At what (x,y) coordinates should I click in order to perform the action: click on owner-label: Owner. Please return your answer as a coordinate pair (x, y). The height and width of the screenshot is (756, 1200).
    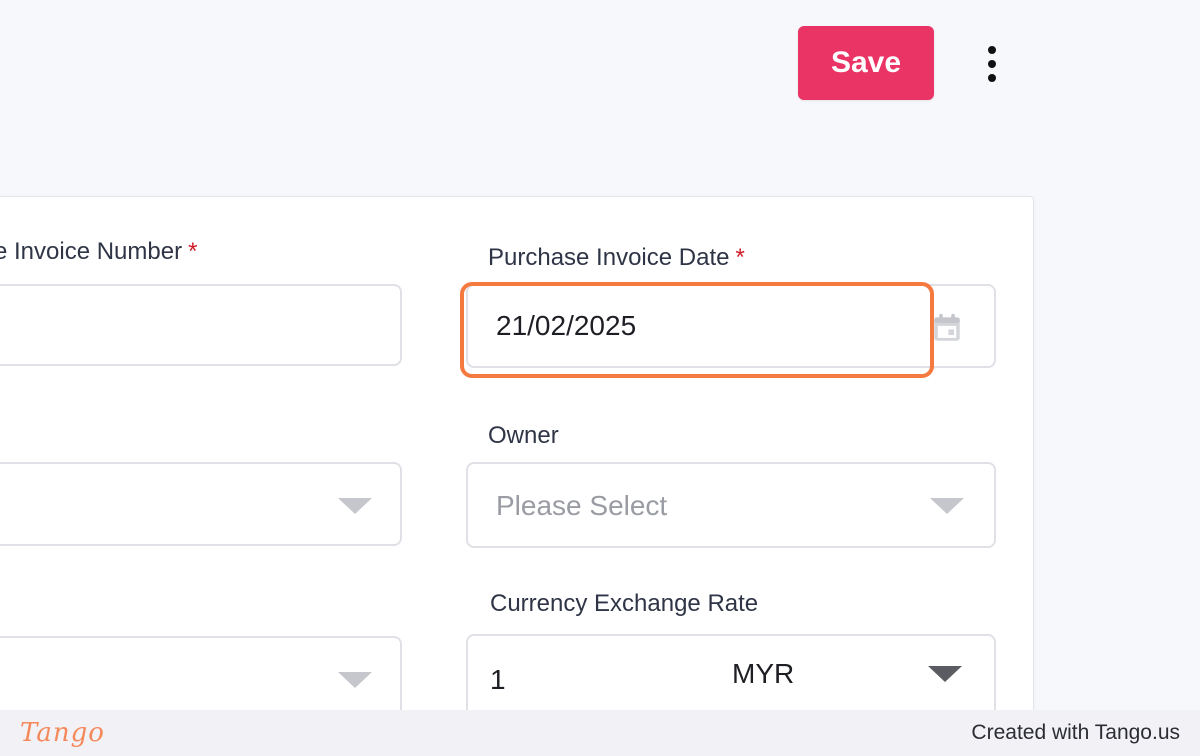
    Looking at the image, I should click on (523, 435).